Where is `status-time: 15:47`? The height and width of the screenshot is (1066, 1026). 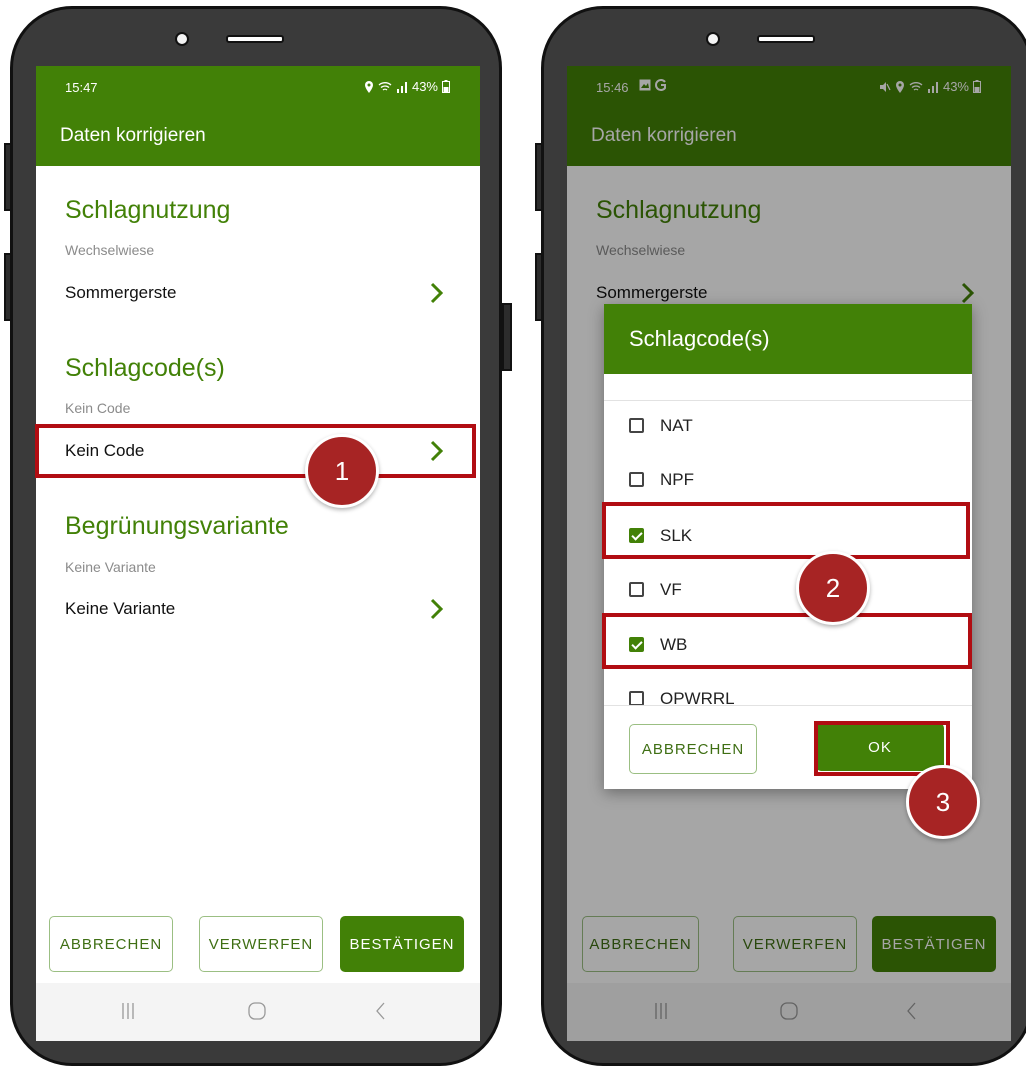 status-time: 15:47 is located at coordinates (81, 87).